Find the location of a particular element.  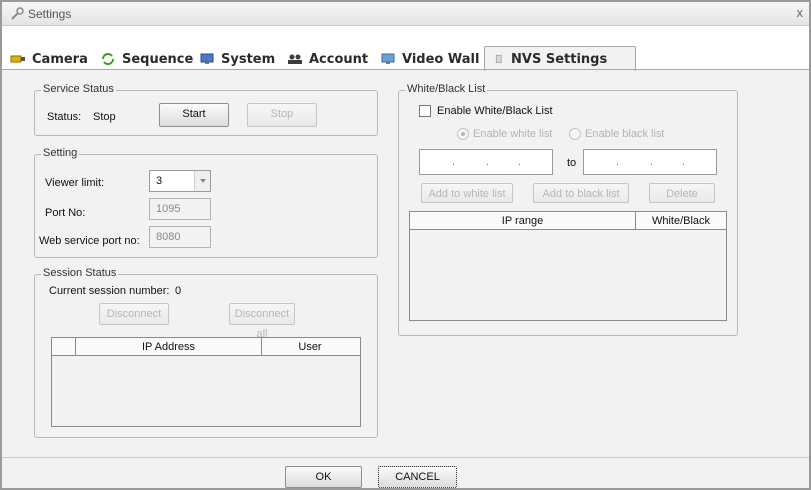

column-ip-address: IP Address is located at coordinates (169, 347).